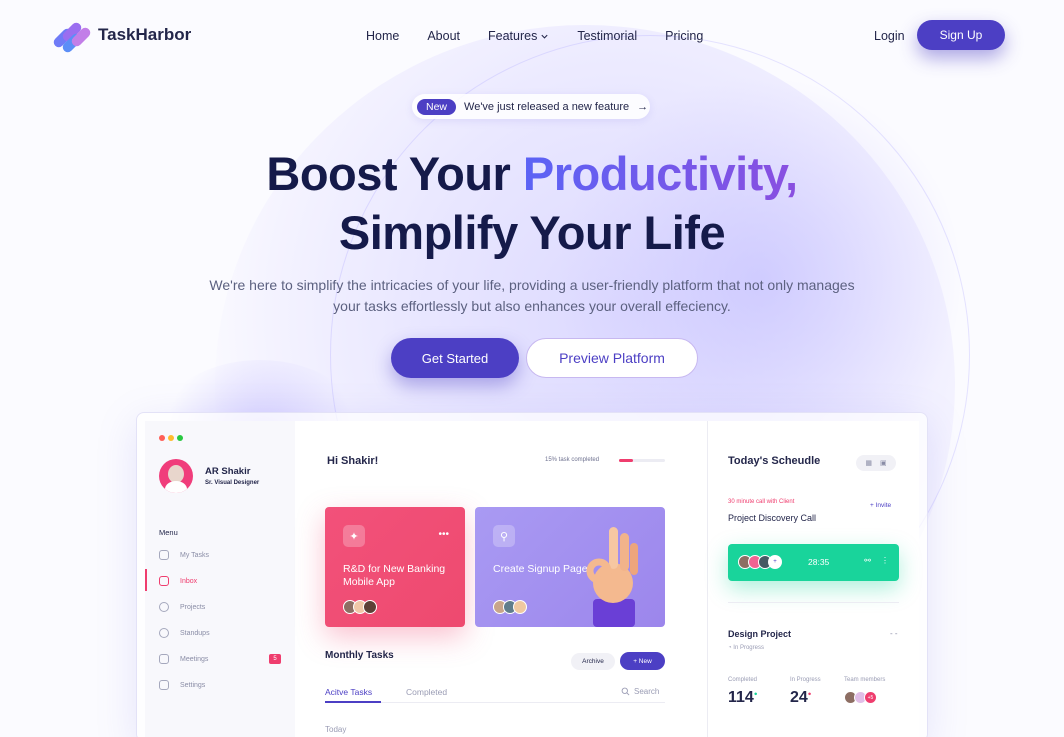 Image resolution: width=1064 pixels, height=737 pixels. I want to click on logo-icon, so click(72, 37).